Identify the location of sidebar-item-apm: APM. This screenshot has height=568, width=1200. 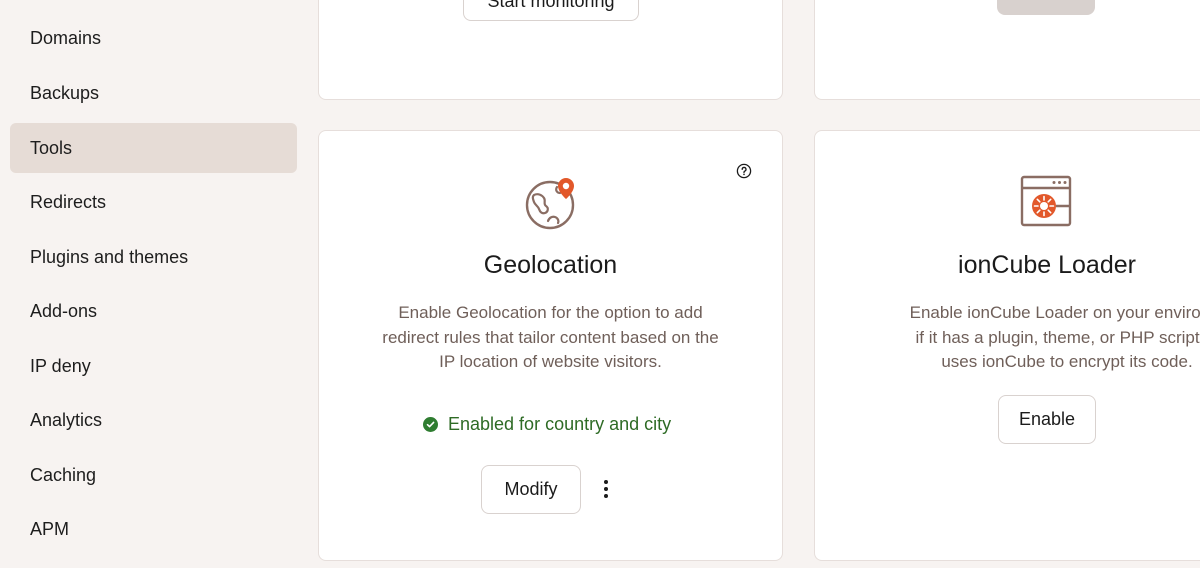
(153, 529).